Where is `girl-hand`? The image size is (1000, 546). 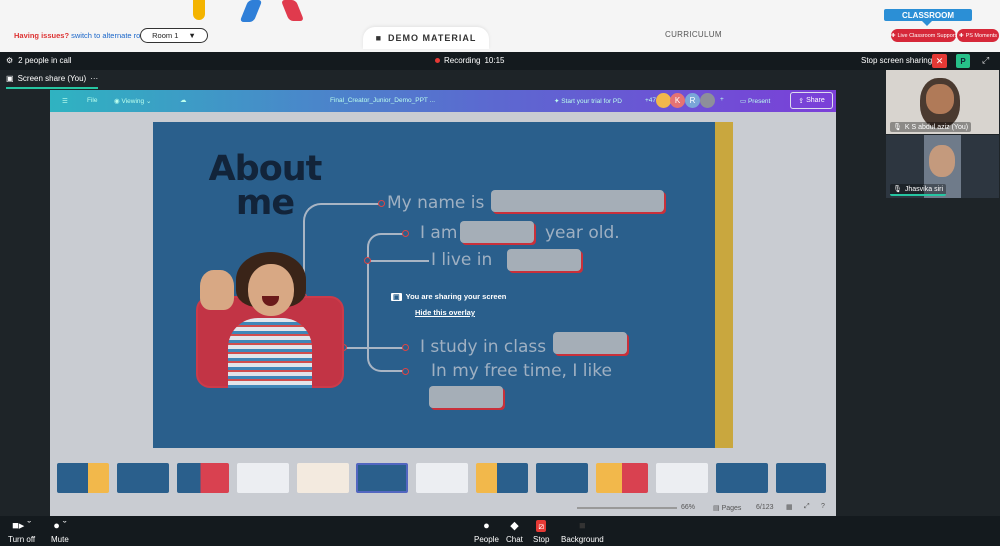 girl-hand is located at coordinates (217, 290).